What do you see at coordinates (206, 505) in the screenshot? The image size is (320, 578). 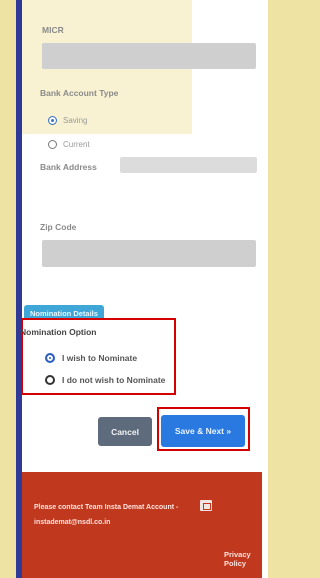 I see `copy-icon` at bounding box center [206, 505].